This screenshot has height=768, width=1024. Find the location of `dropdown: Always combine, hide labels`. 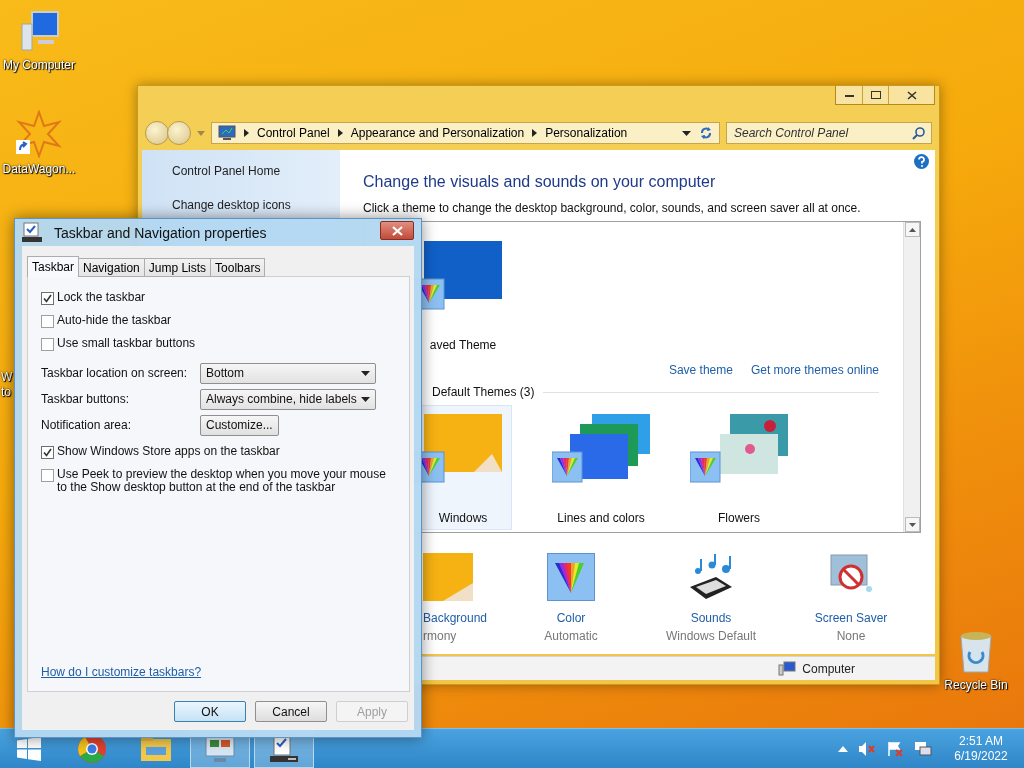

dropdown: Always combine, hide labels is located at coordinates (288, 399).